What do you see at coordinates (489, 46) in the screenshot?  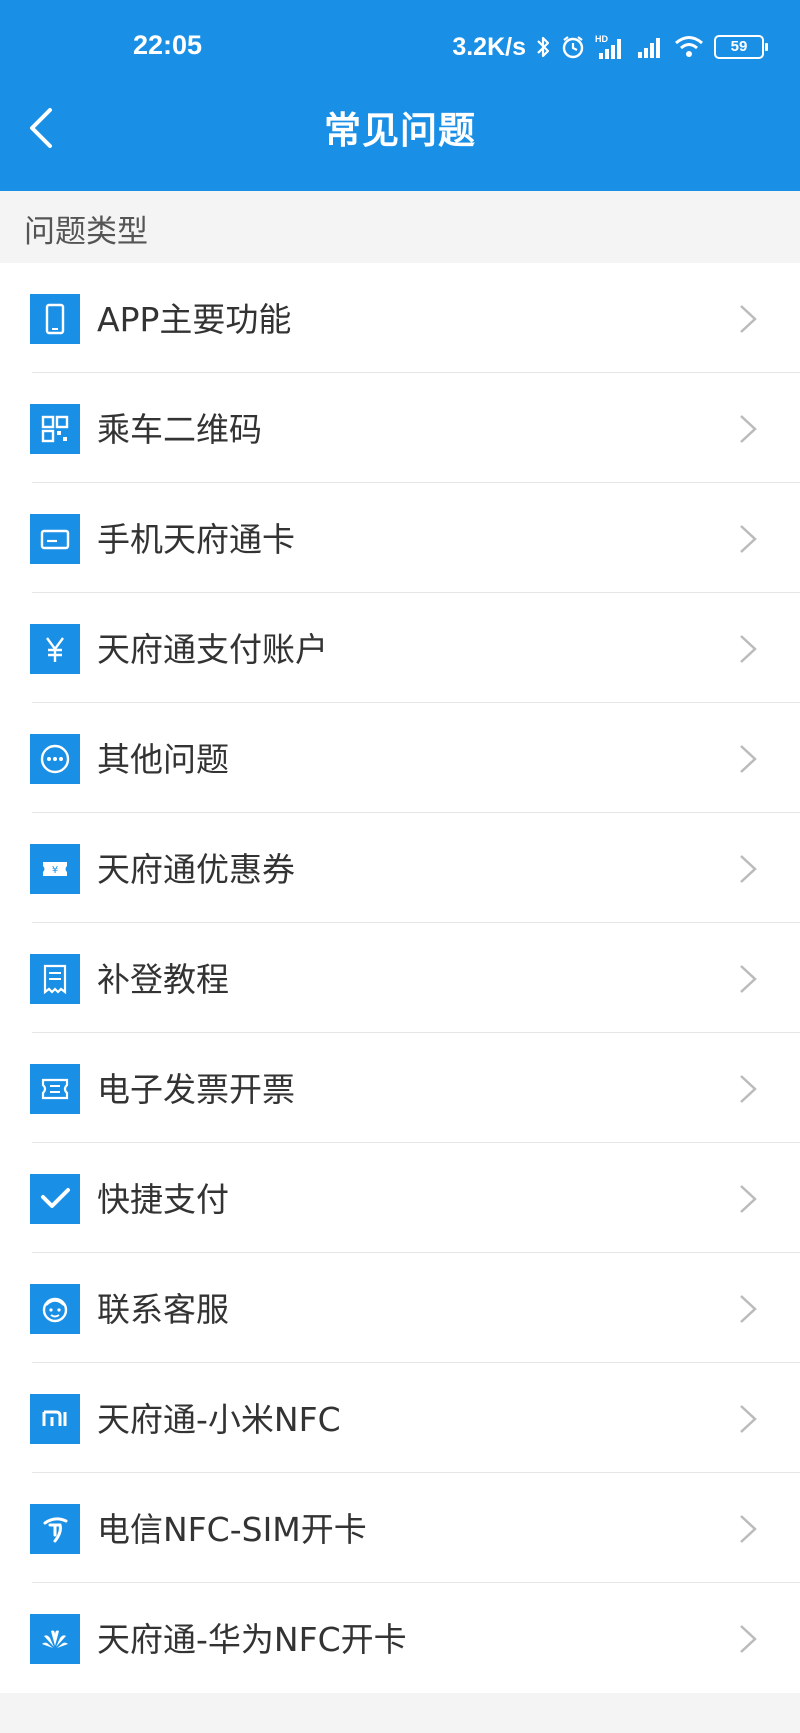 I see `network-speed: 3.2K/s` at bounding box center [489, 46].